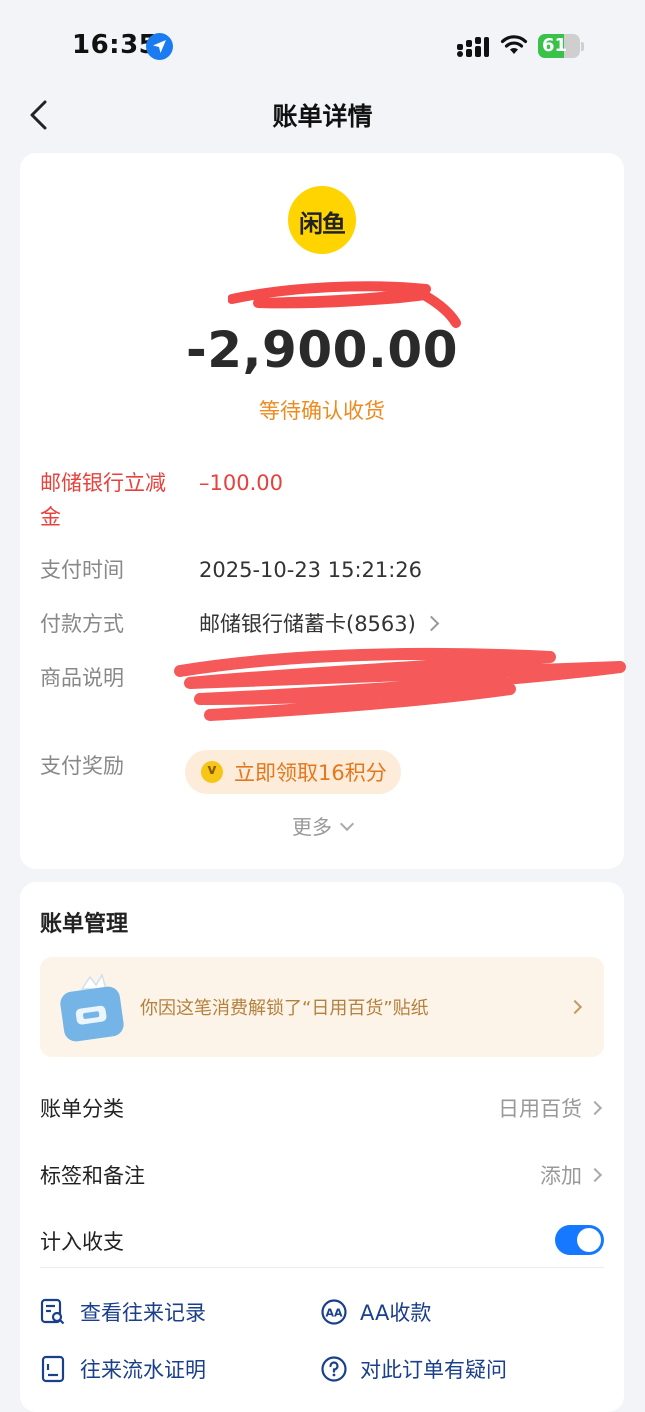  I want to click on tissue-box-icon, so click(92, 1007).